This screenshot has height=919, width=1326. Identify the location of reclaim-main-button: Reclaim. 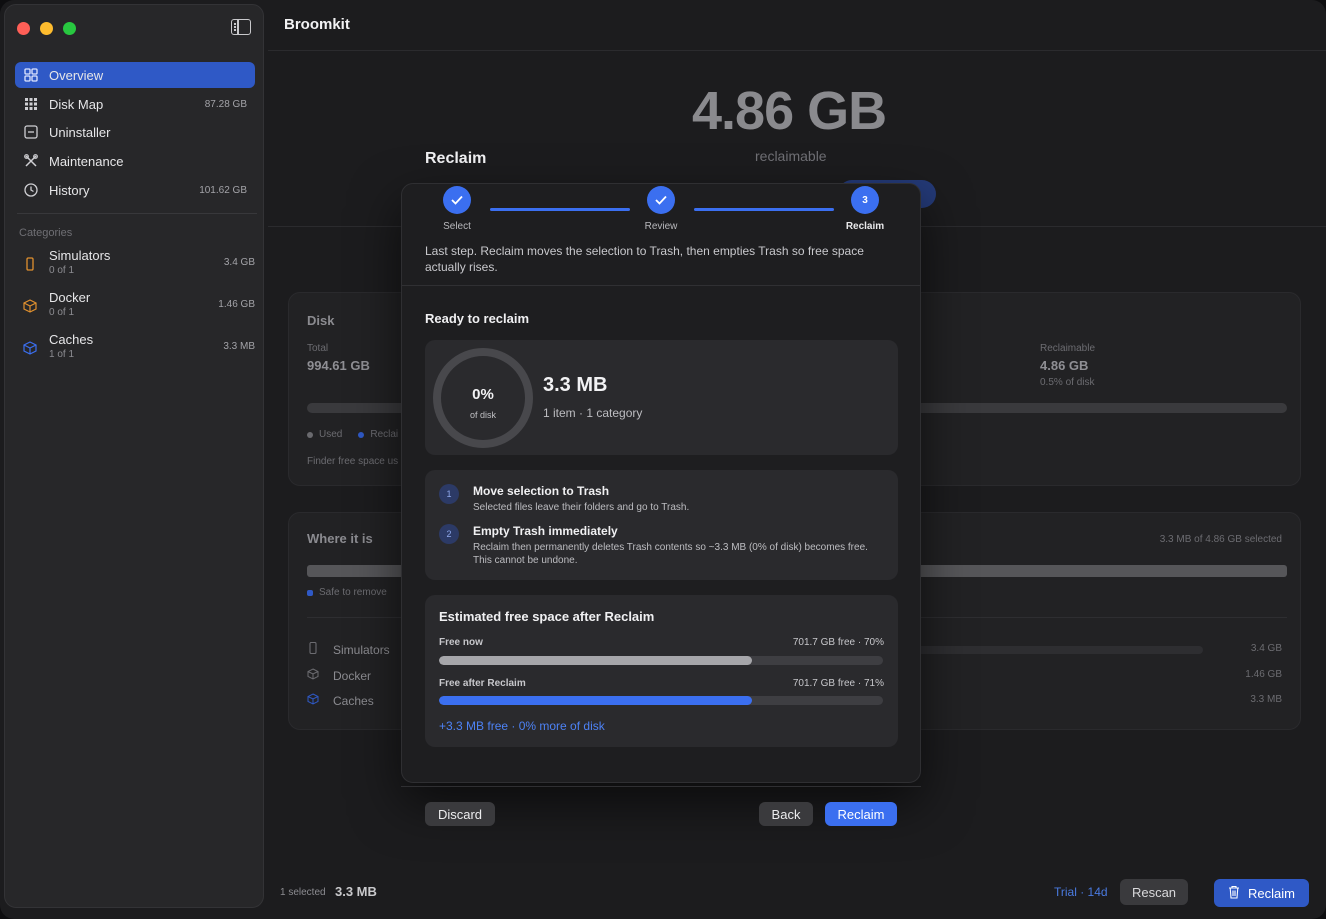
(1261, 893).